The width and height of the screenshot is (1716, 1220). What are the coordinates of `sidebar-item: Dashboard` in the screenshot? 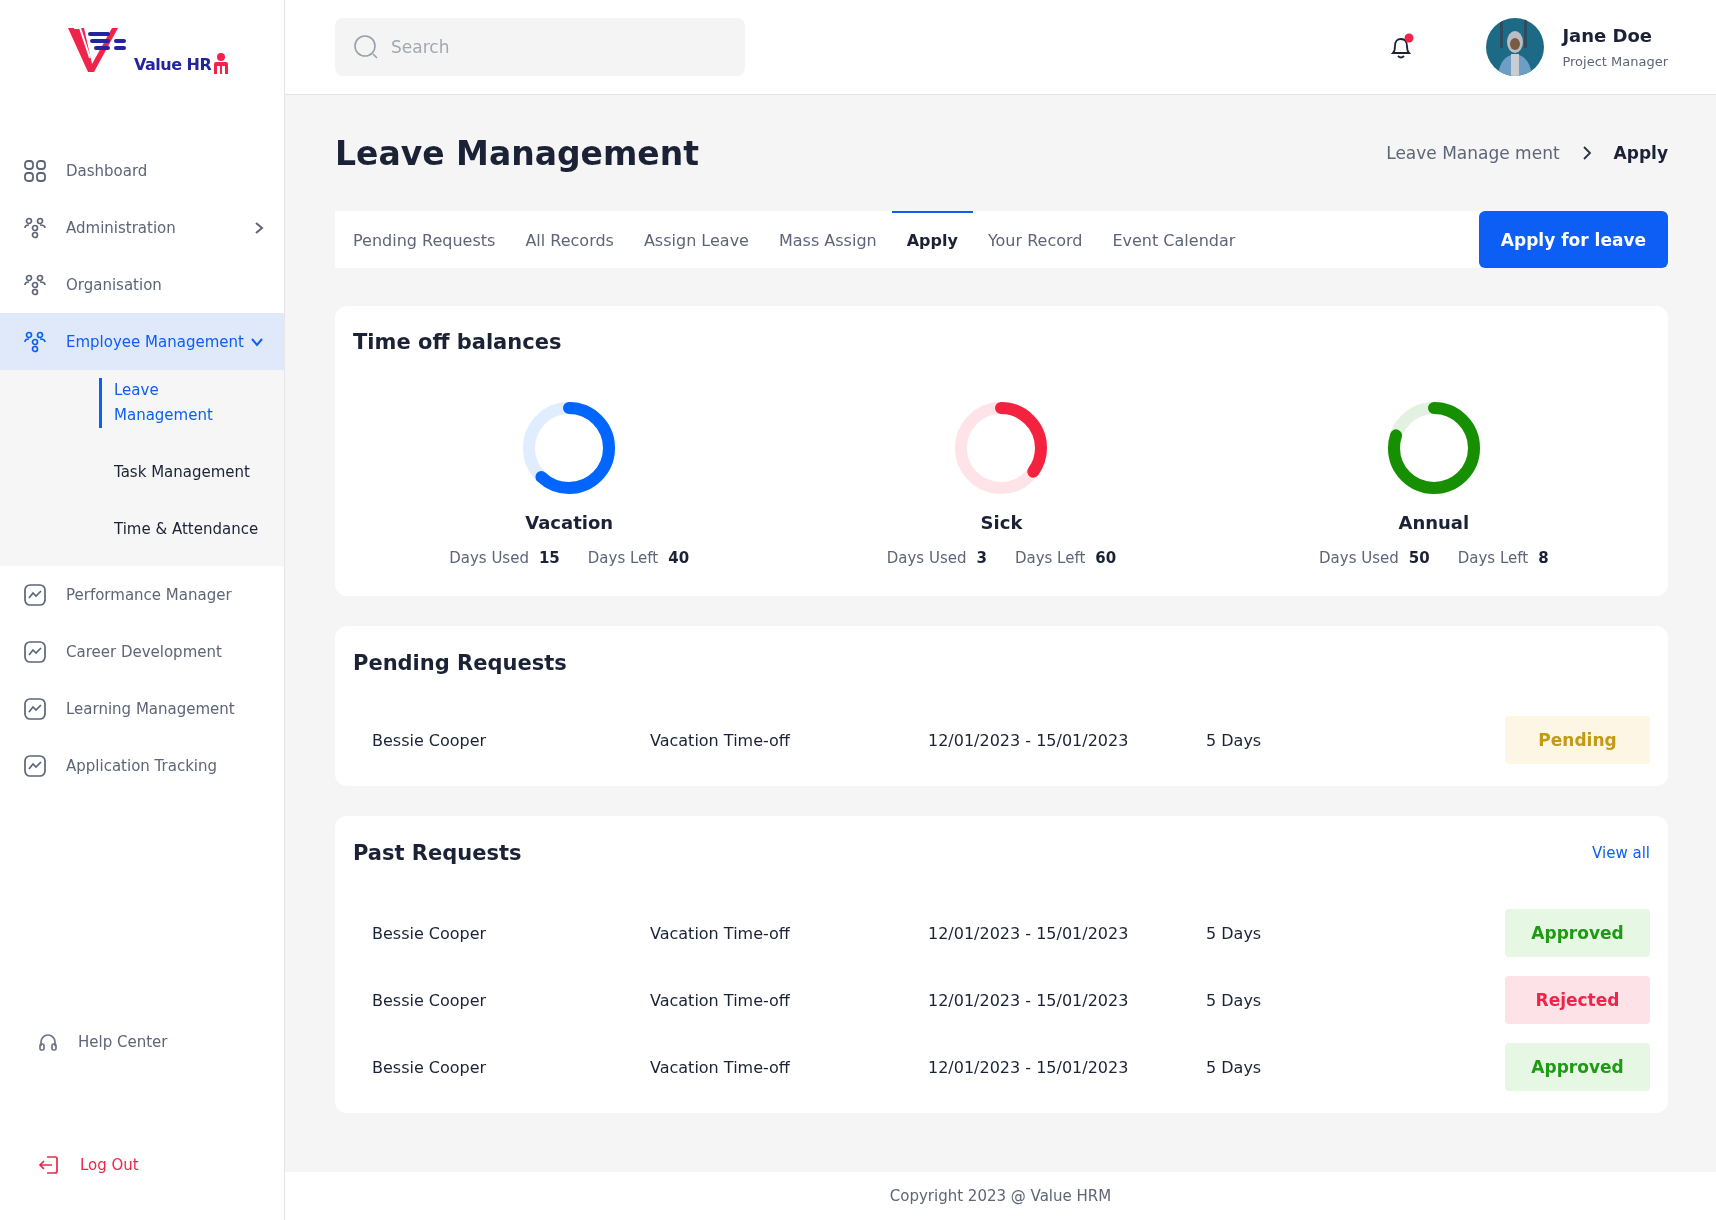 It's located at (142, 170).